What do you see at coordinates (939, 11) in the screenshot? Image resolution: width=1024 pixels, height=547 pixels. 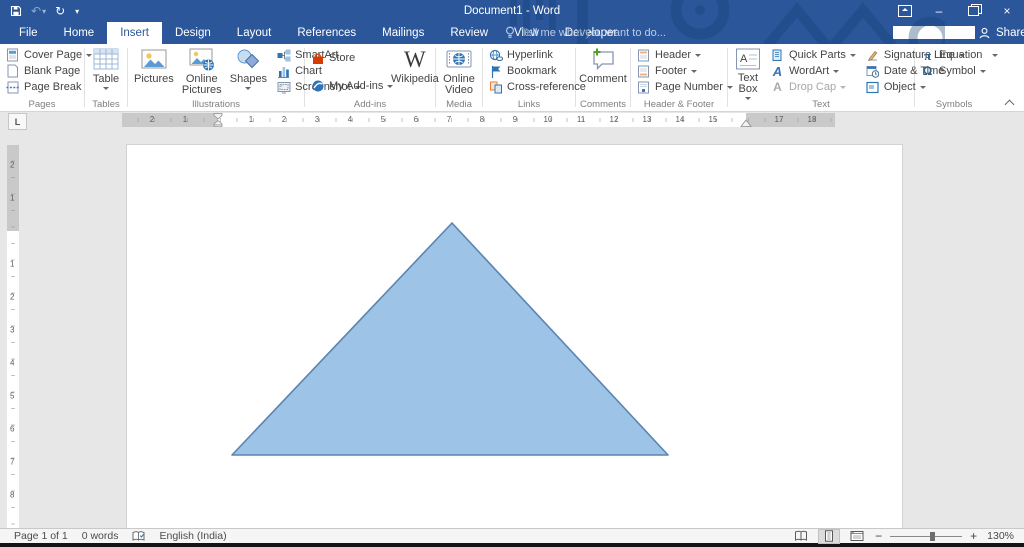 I see `minimize-button: –` at bounding box center [939, 11].